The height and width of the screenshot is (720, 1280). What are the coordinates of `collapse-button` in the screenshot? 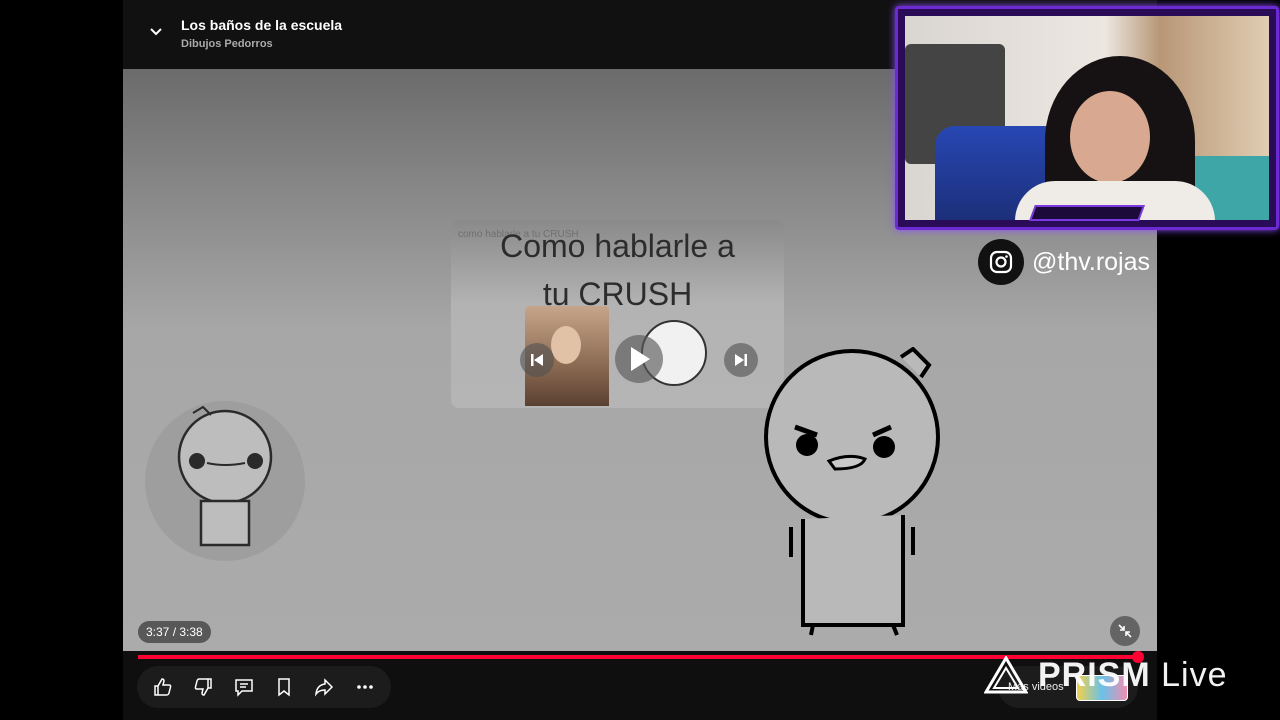 It's located at (156, 31).